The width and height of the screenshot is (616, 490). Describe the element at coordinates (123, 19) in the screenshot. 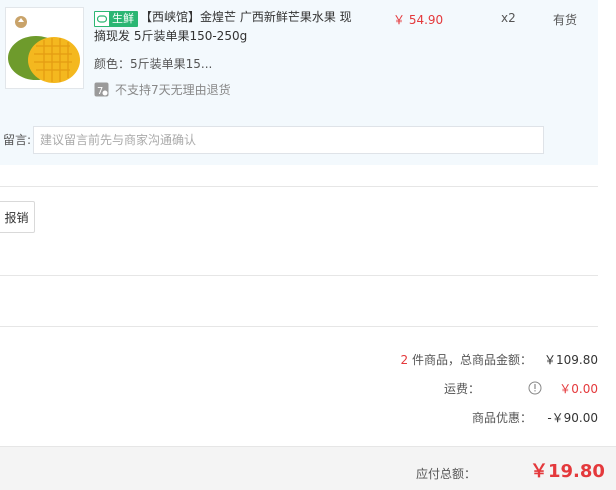

I see `fresh-badge-label: 生鲜` at that location.